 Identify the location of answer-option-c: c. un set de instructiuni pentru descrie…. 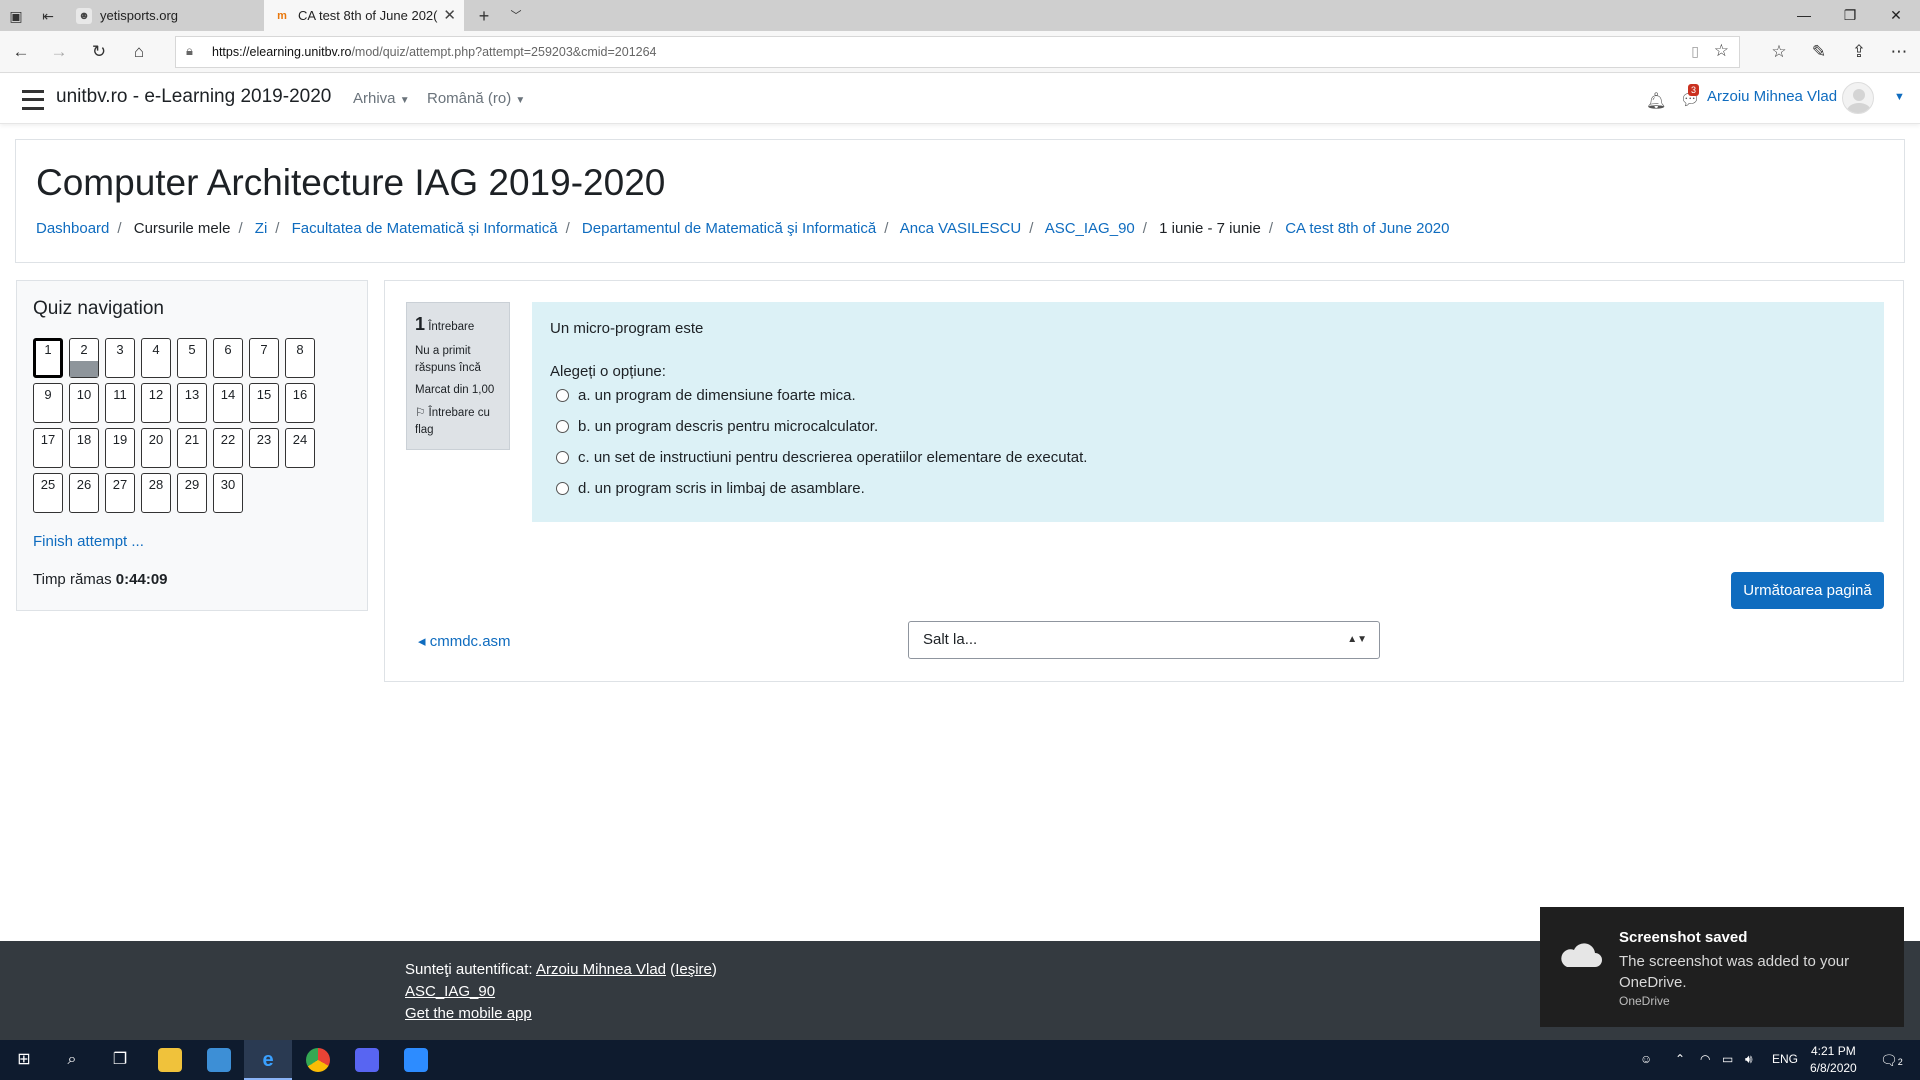
(1208, 457).